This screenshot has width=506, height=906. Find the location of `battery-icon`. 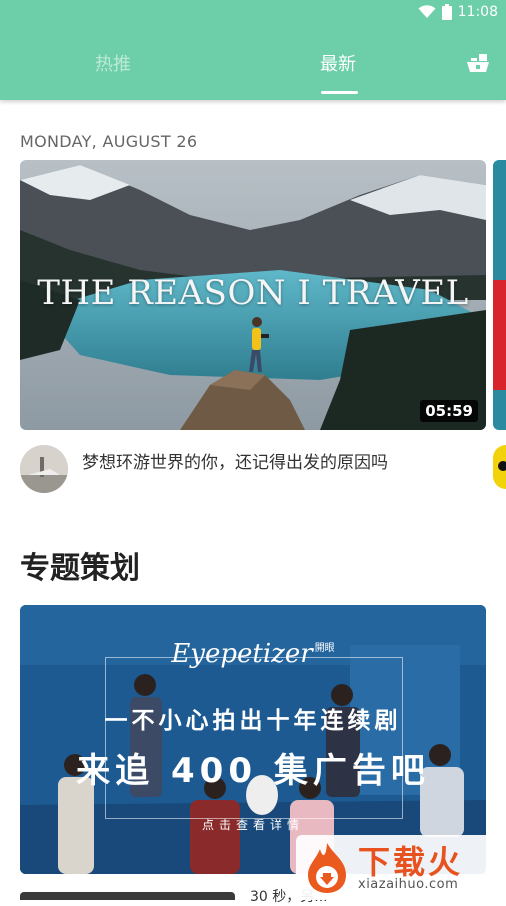

battery-icon is located at coordinates (446, 12).